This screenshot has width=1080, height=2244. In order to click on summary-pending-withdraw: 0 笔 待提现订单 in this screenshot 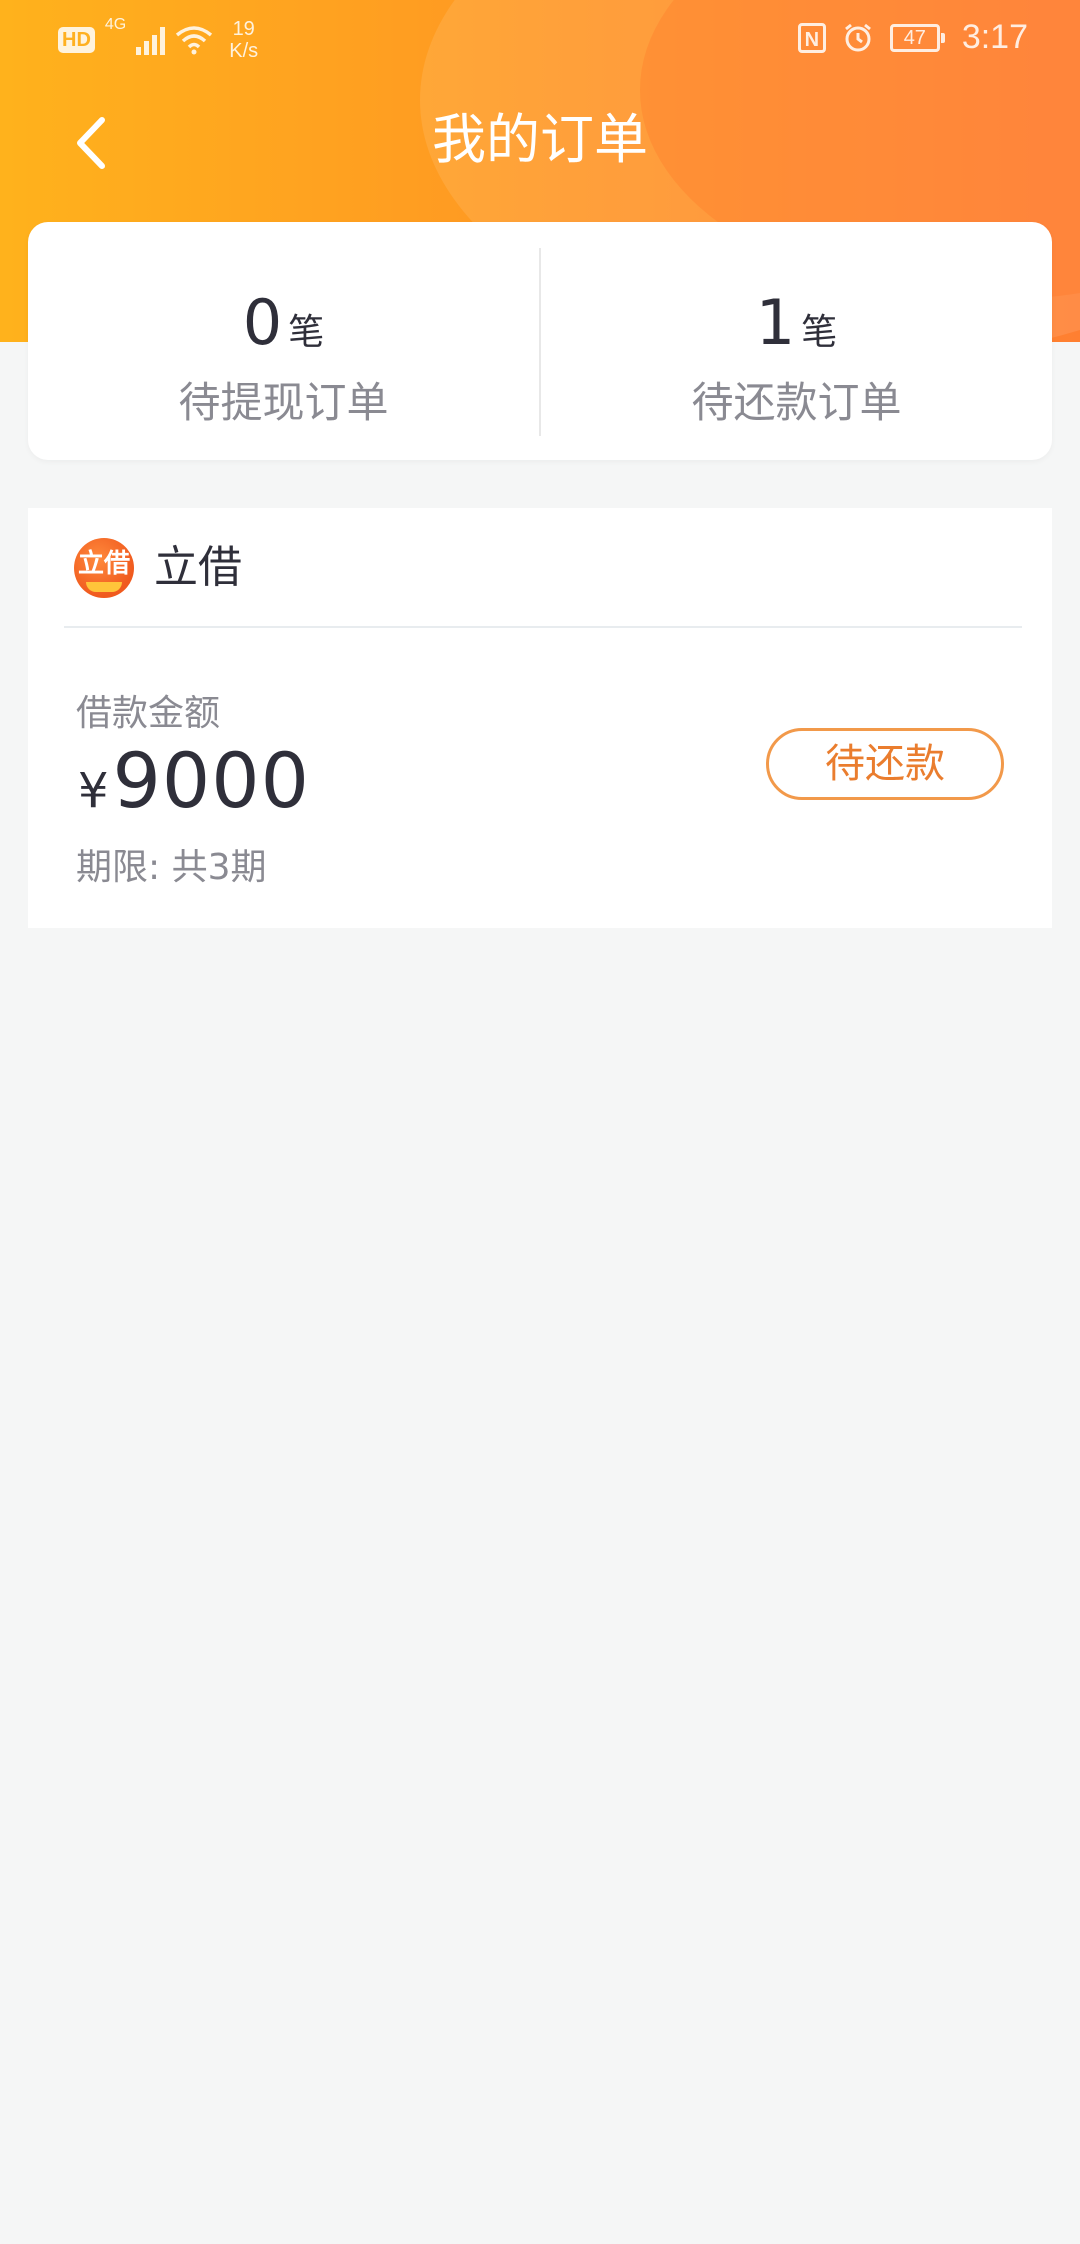, I will do `click(283, 341)`.